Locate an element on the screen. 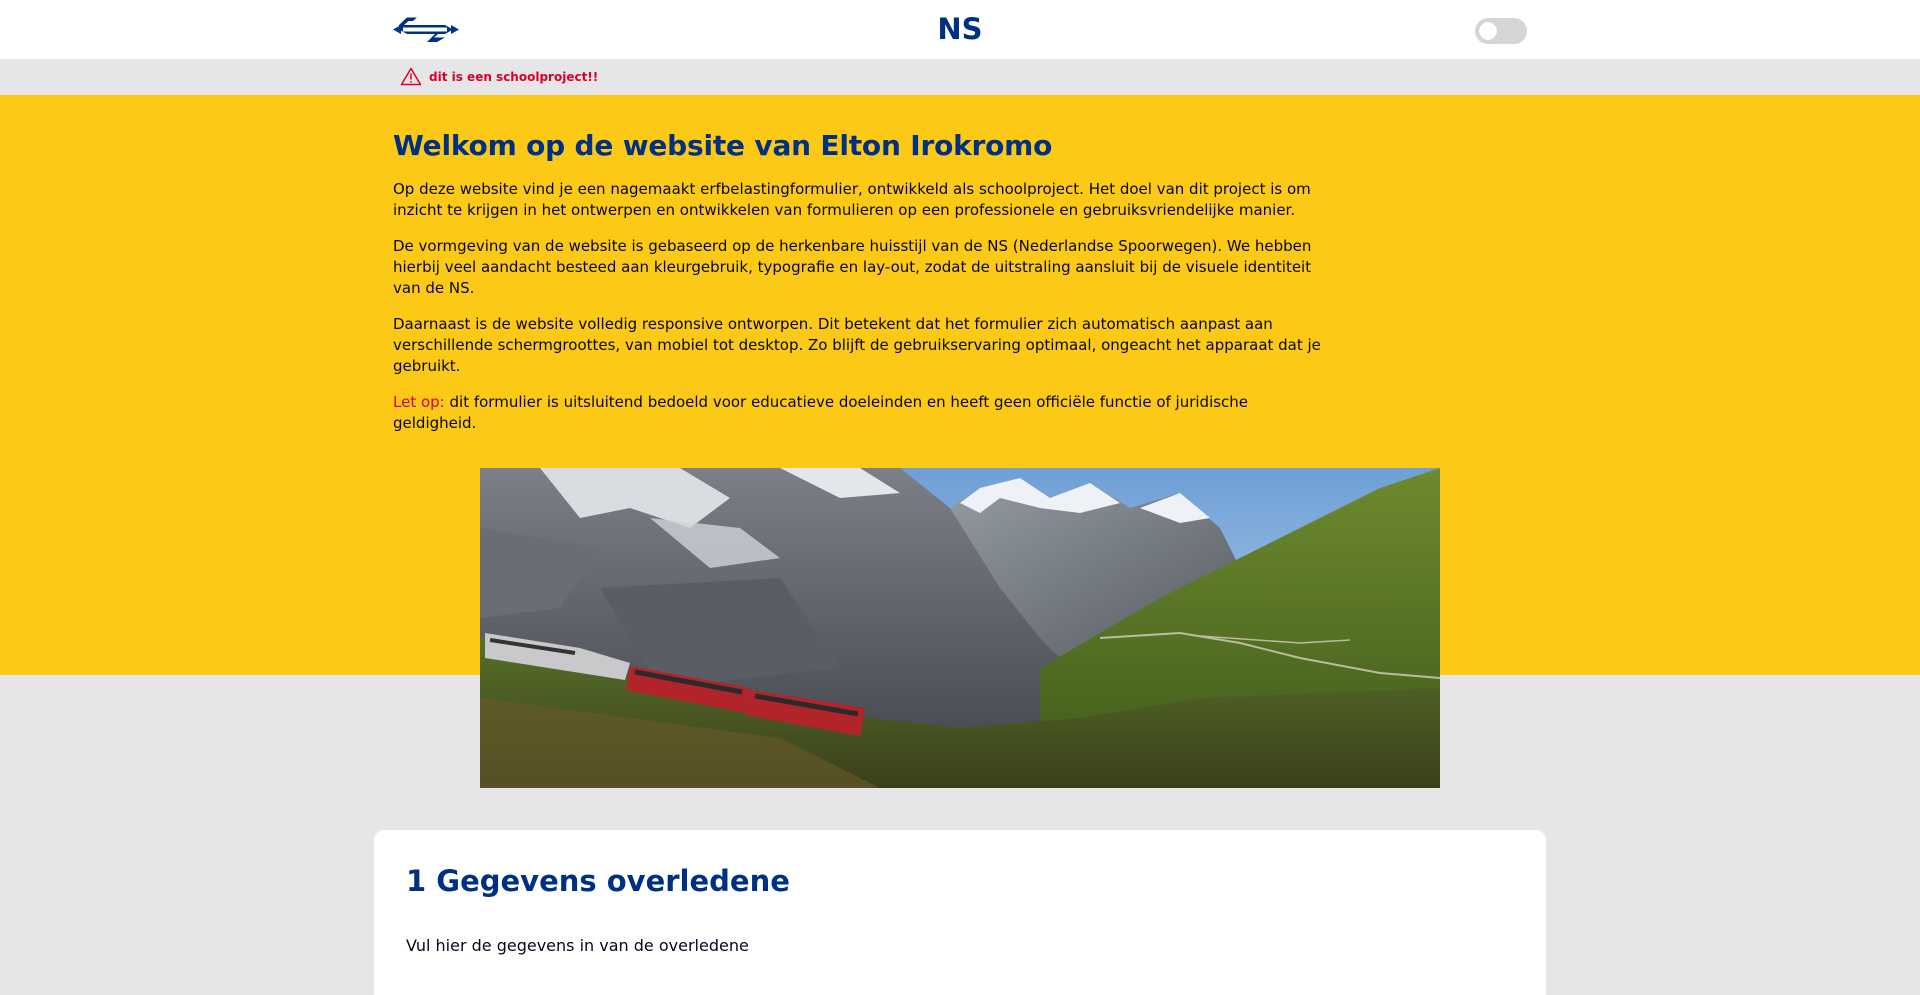 Image resolution: width=1920 pixels, height=995 pixels. warning-bar: dit is een schoolproject!! is located at coordinates (960, 77).